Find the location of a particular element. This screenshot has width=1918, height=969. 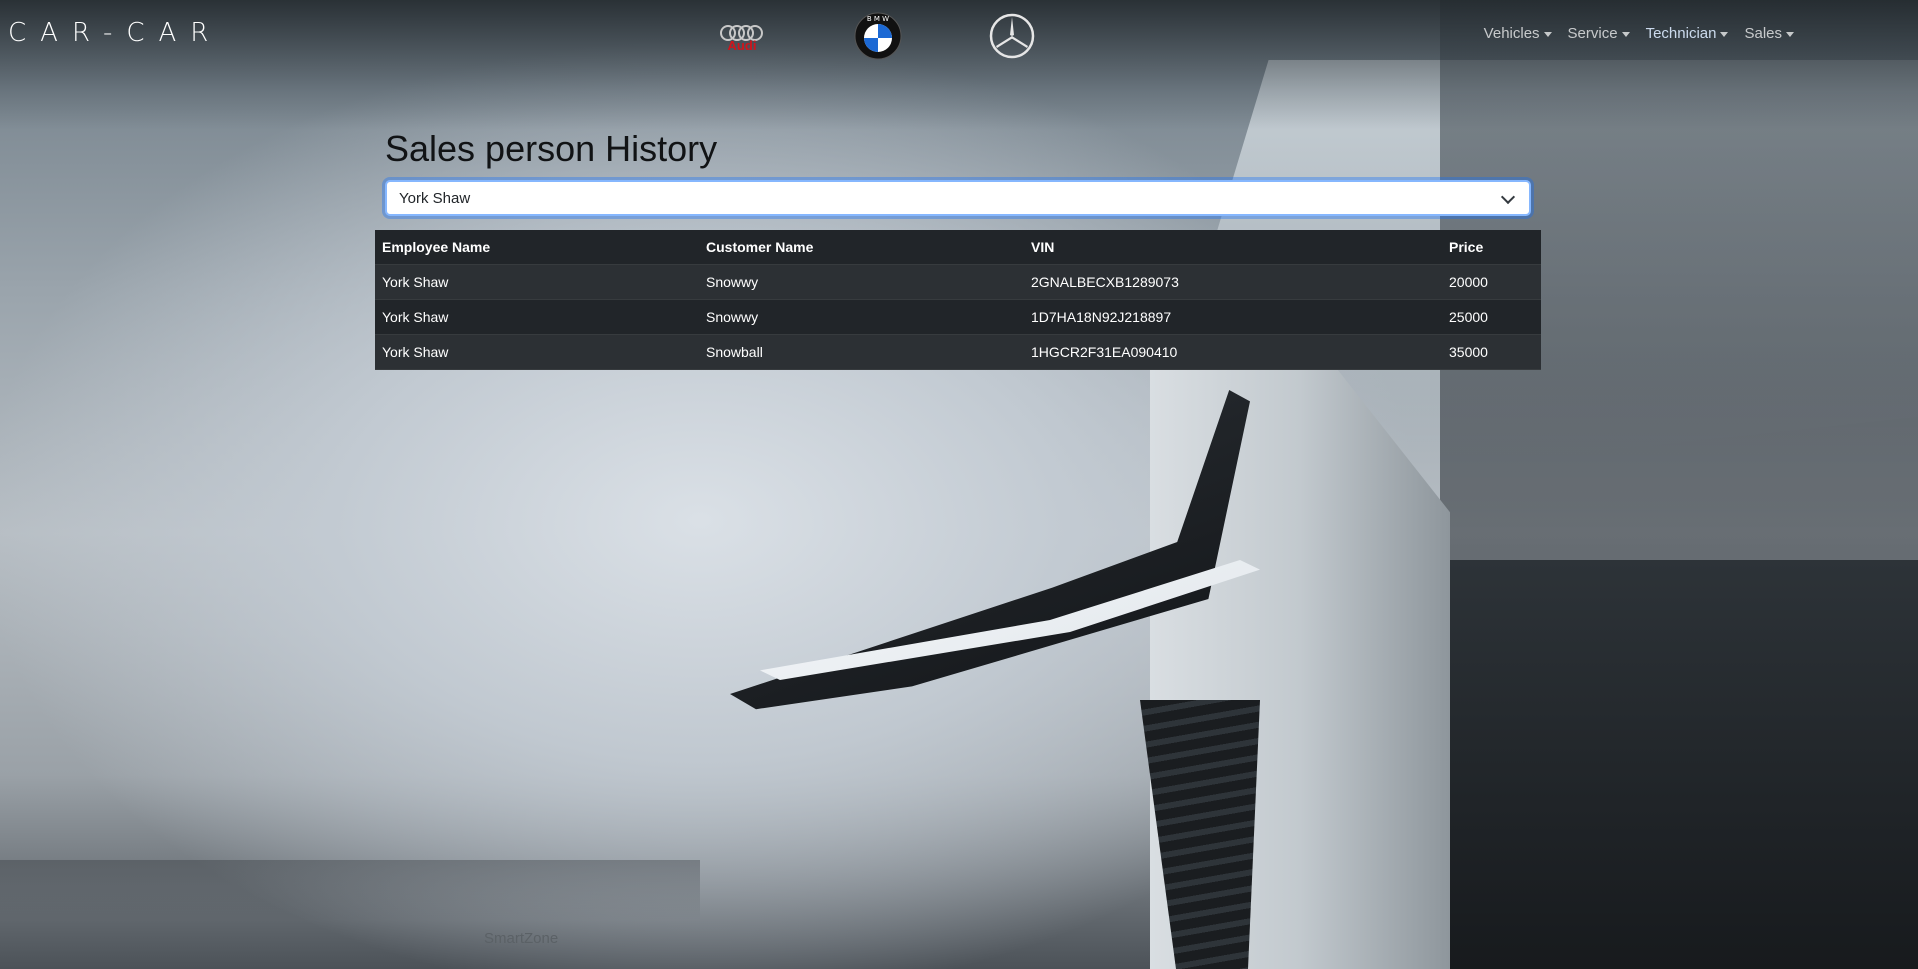

nav-sales-label: Sales is located at coordinates (1763, 33).